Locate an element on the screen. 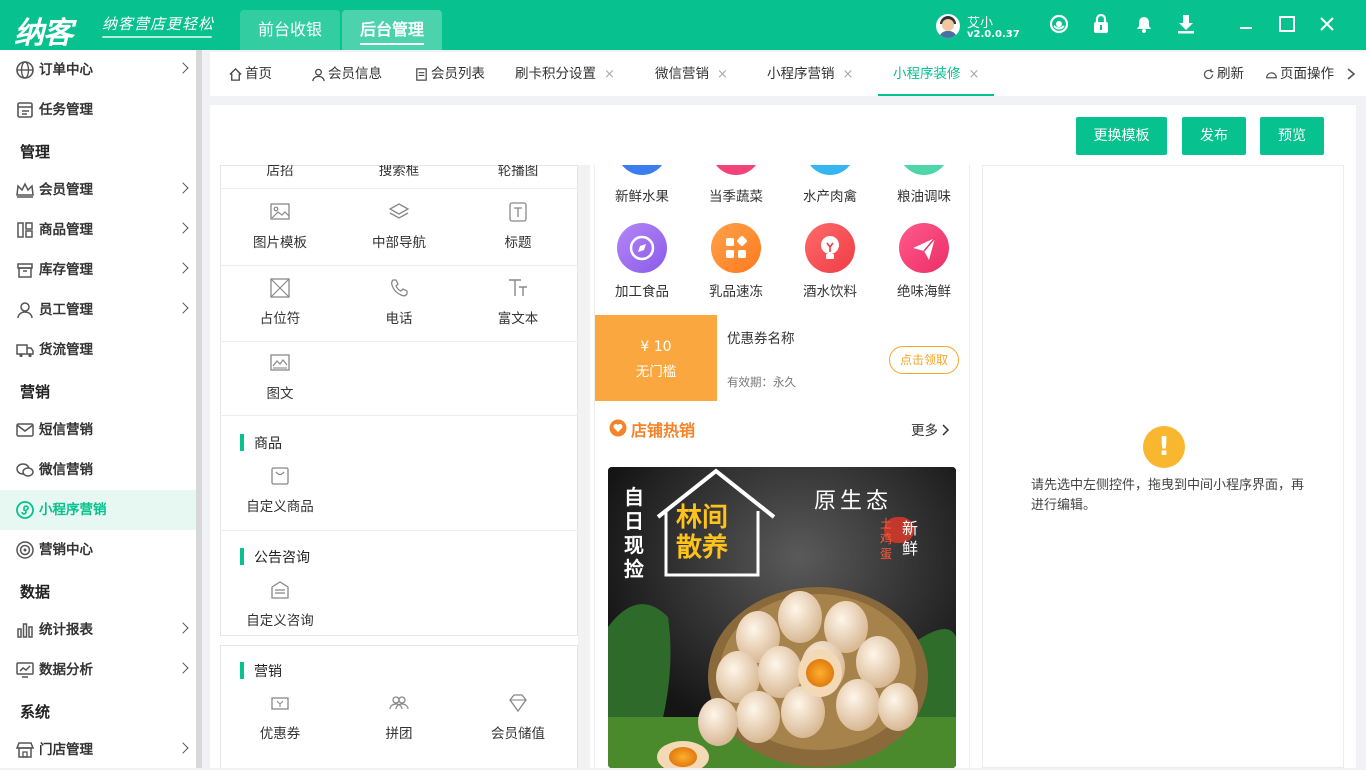  widget-image-template: 图片模板 is located at coordinates (280, 226).